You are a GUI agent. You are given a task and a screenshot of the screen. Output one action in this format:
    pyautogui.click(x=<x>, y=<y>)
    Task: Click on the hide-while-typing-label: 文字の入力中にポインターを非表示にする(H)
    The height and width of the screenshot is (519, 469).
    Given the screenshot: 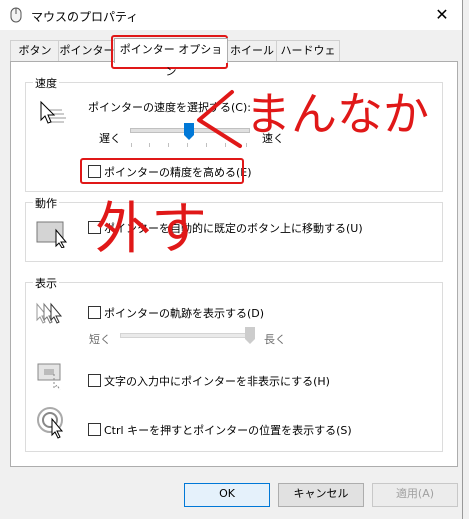 What is the action you would take?
    pyautogui.click(x=217, y=381)
    